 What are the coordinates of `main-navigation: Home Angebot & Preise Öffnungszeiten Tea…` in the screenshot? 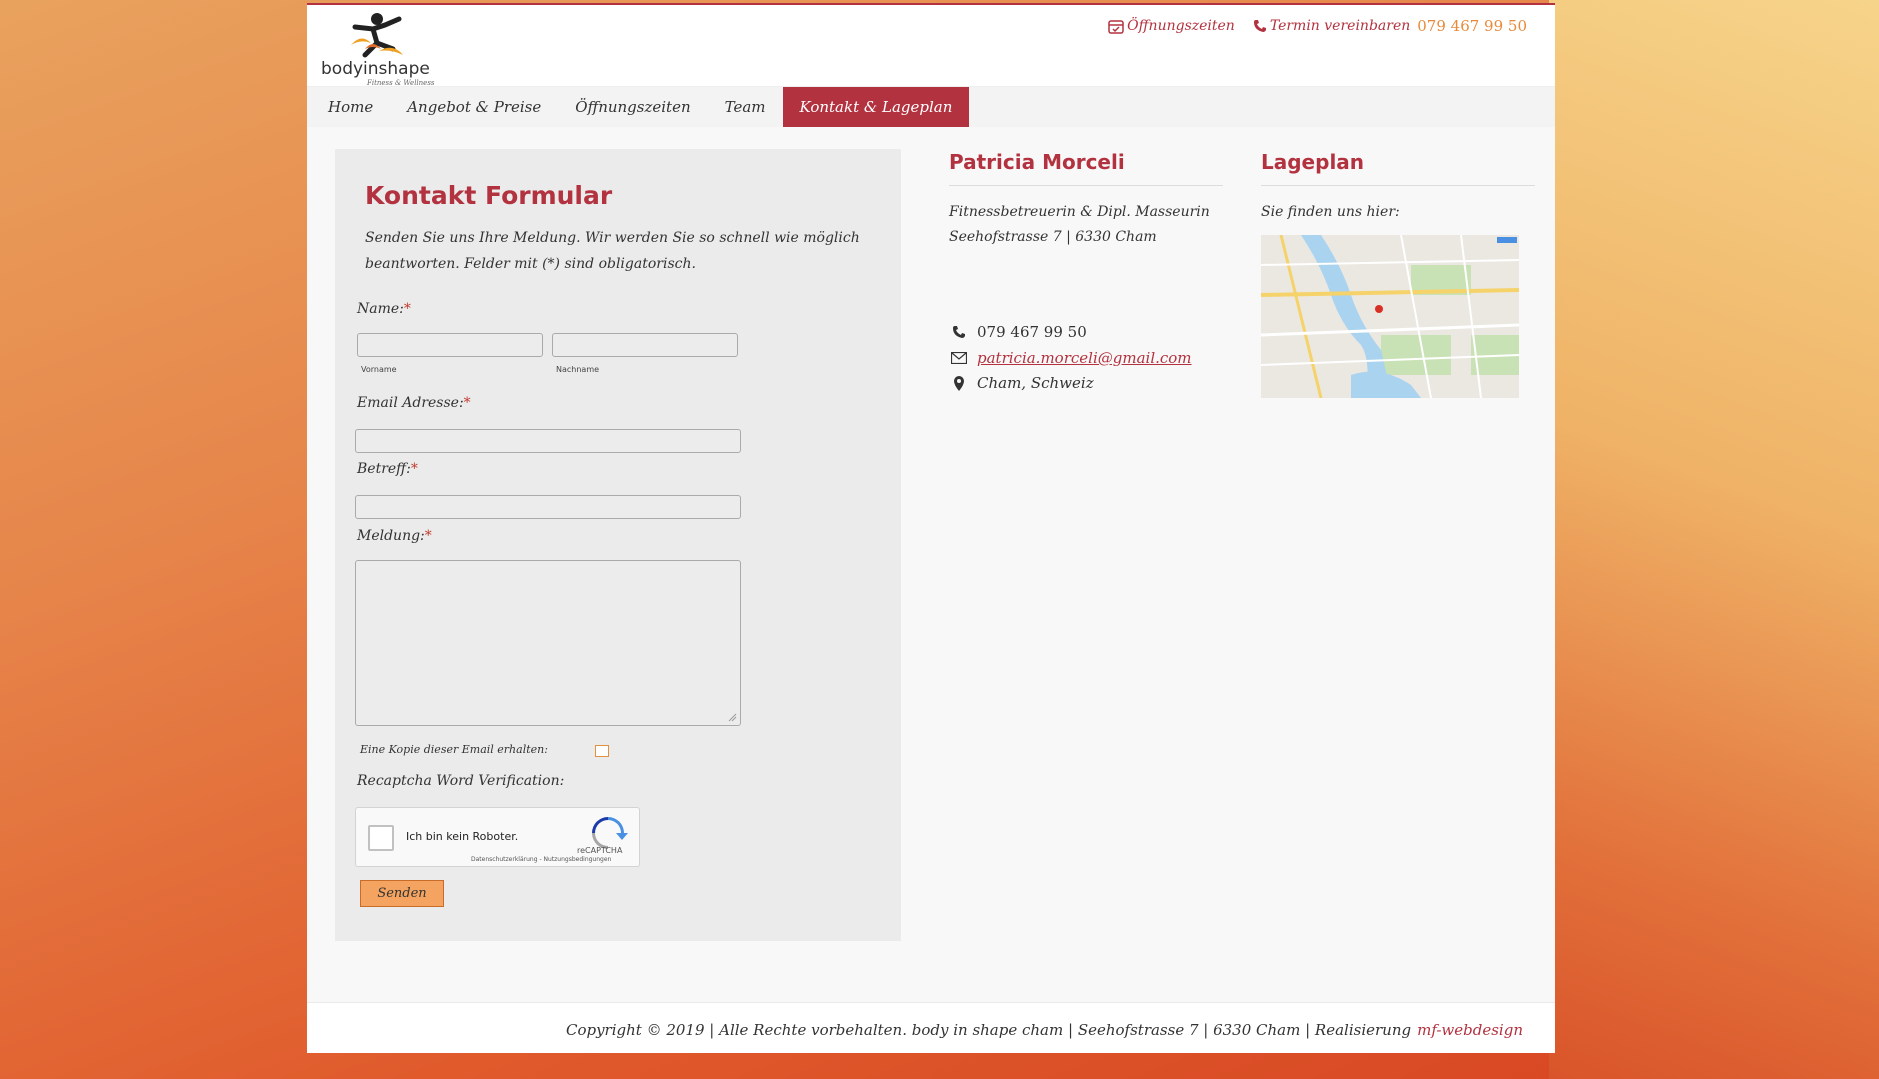 It's located at (931, 107).